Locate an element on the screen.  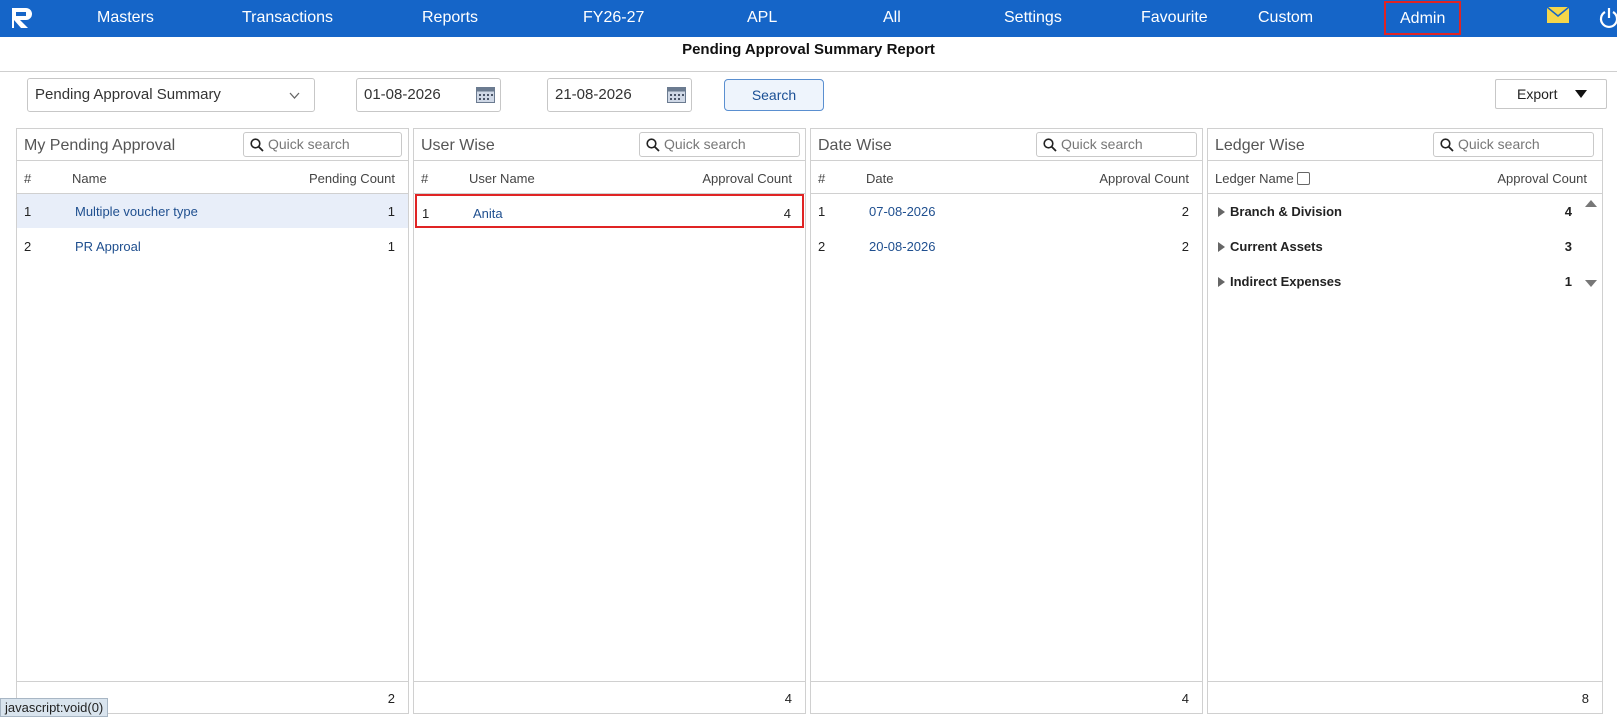
tree-row: Branch & Division 4 is located at coordinates (1405, 211).